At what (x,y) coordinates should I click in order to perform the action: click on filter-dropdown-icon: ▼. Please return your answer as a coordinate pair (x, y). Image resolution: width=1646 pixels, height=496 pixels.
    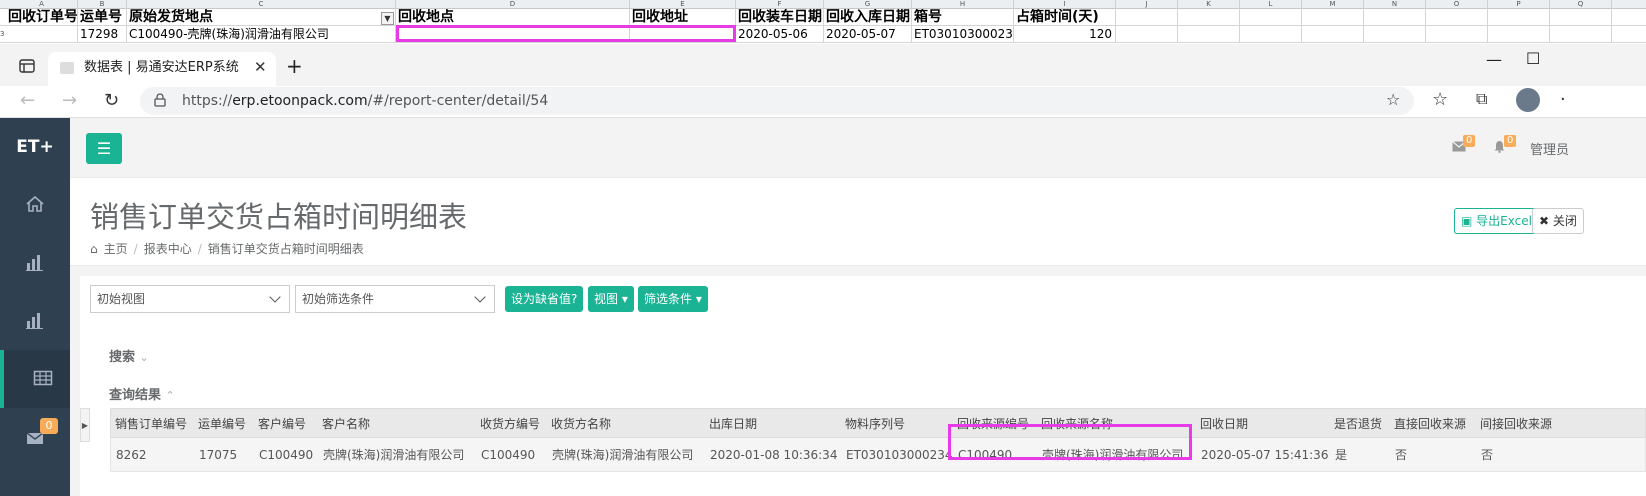
    Looking at the image, I should click on (387, 18).